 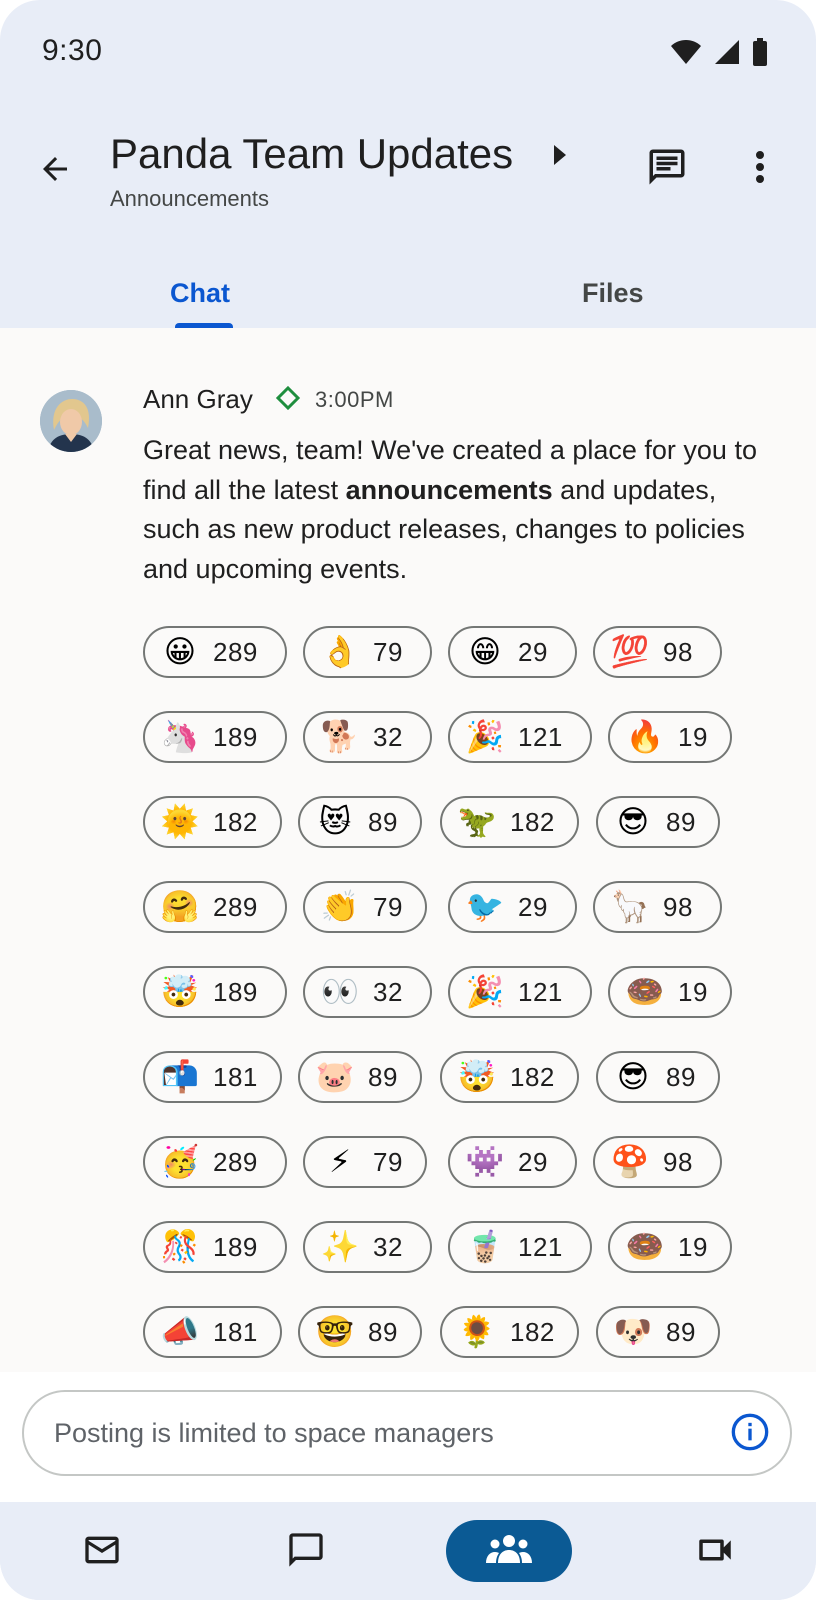 What do you see at coordinates (509, 1551) in the screenshot?
I see `nav-spaces` at bounding box center [509, 1551].